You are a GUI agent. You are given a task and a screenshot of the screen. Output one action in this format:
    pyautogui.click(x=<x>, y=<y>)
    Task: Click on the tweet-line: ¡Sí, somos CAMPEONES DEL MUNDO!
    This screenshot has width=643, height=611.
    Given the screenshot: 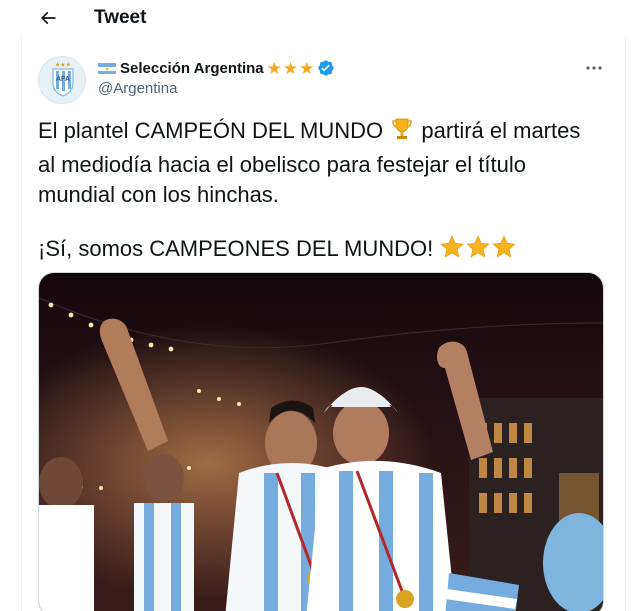 What is the action you would take?
    pyautogui.click(x=323, y=251)
    